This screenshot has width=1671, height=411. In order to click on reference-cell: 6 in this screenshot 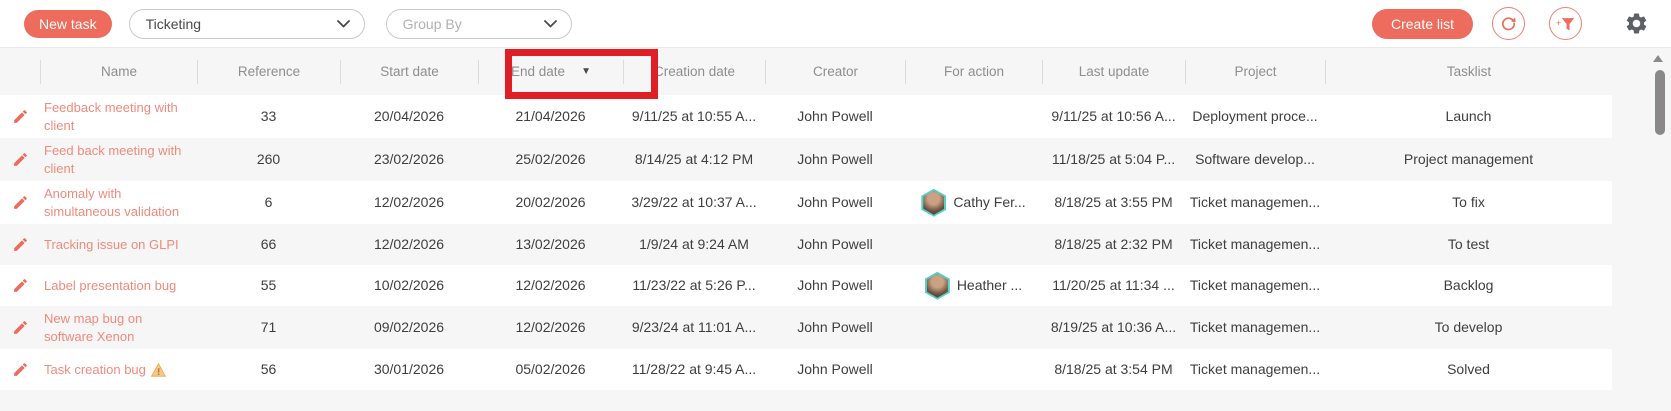, I will do `click(268, 202)`.